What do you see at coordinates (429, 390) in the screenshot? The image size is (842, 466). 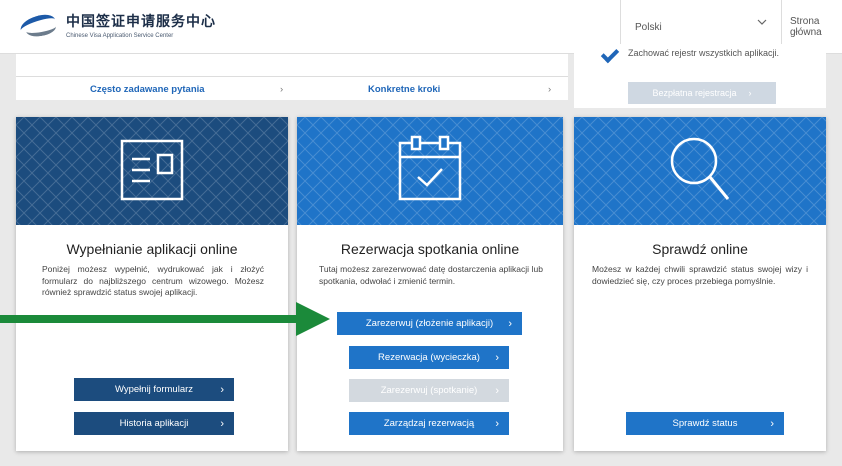 I see `book-meeting-button: Zarezerwuj (spotkanie) ›` at bounding box center [429, 390].